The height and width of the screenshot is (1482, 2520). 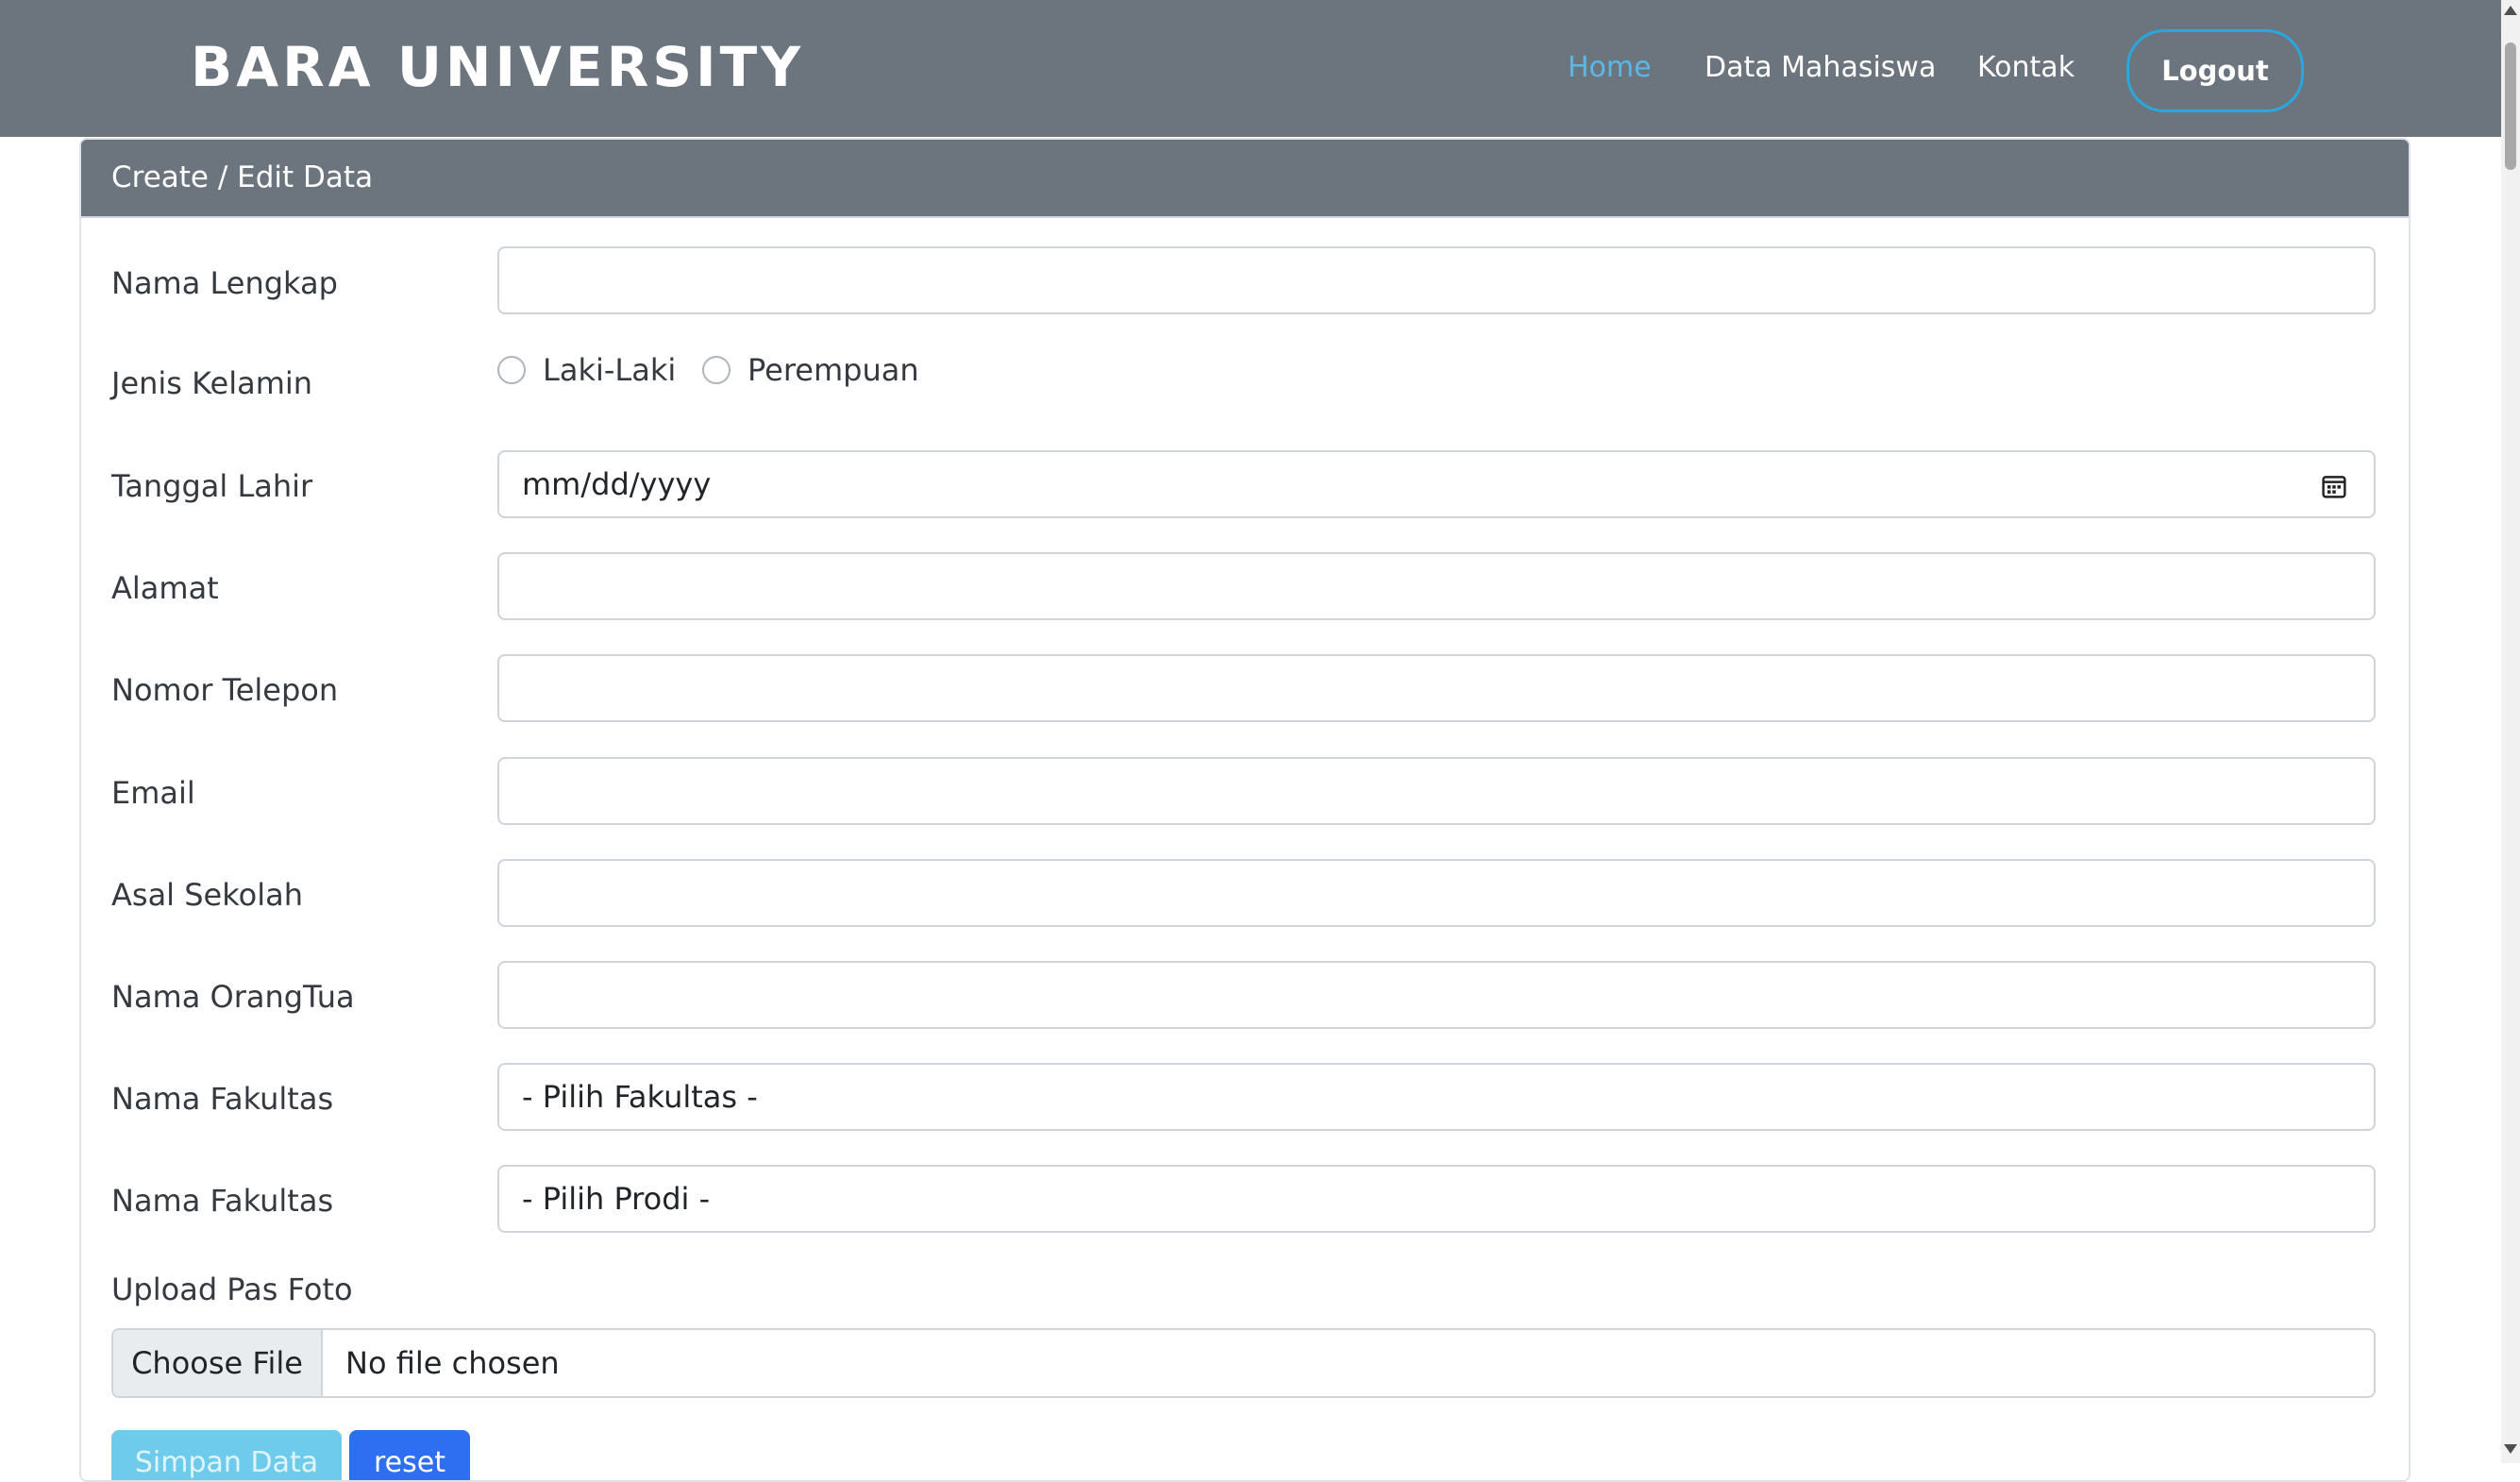 What do you see at coordinates (212, 383) in the screenshot?
I see `jenis-kelamin-label: Jenis Kelamin` at bounding box center [212, 383].